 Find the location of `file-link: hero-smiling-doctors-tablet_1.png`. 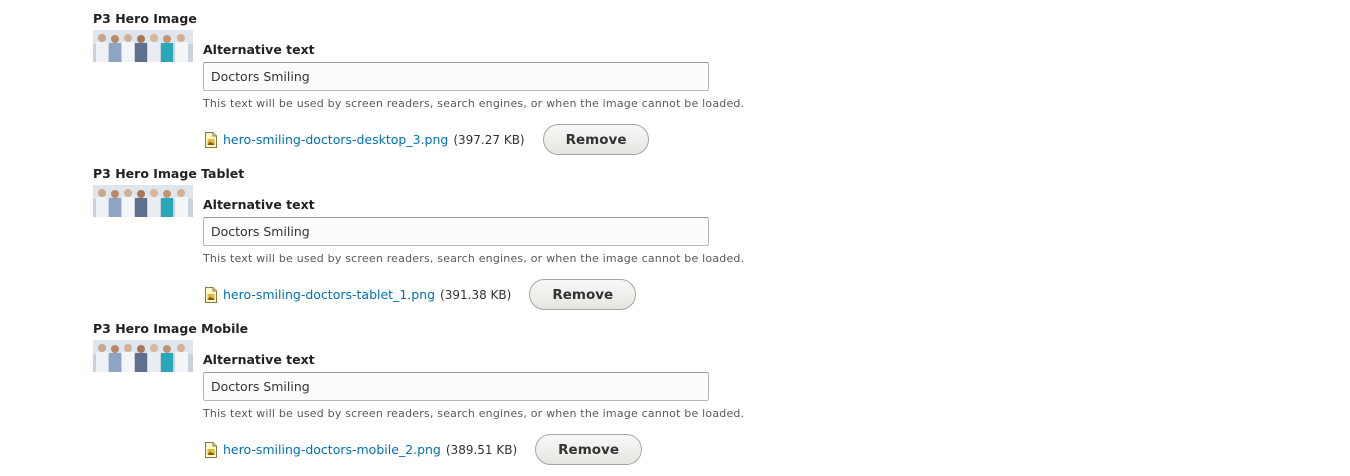

file-link: hero-smiling-doctors-tablet_1.png is located at coordinates (329, 294).